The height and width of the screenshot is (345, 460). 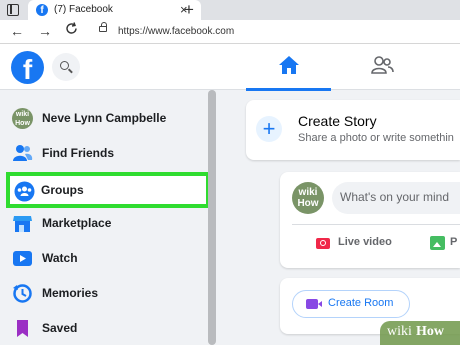 I want to click on profile-avatar: wiki How, so click(x=22, y=118).